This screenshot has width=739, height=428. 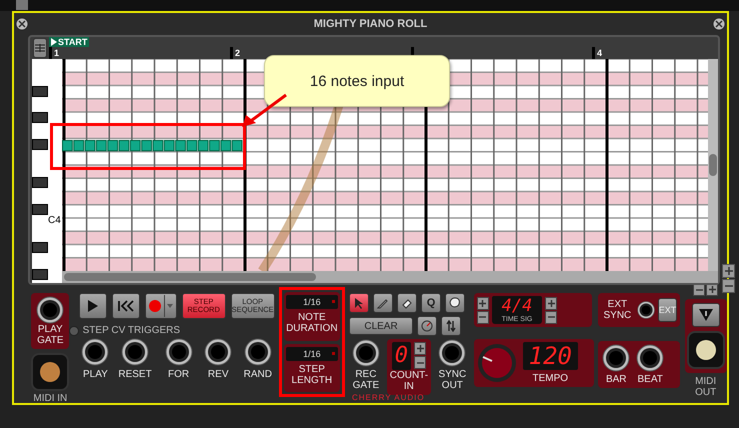 What do you see at coordinates (73, 331) in the screenshot?
I see `led-indicator` at bounding box center [73, 331].